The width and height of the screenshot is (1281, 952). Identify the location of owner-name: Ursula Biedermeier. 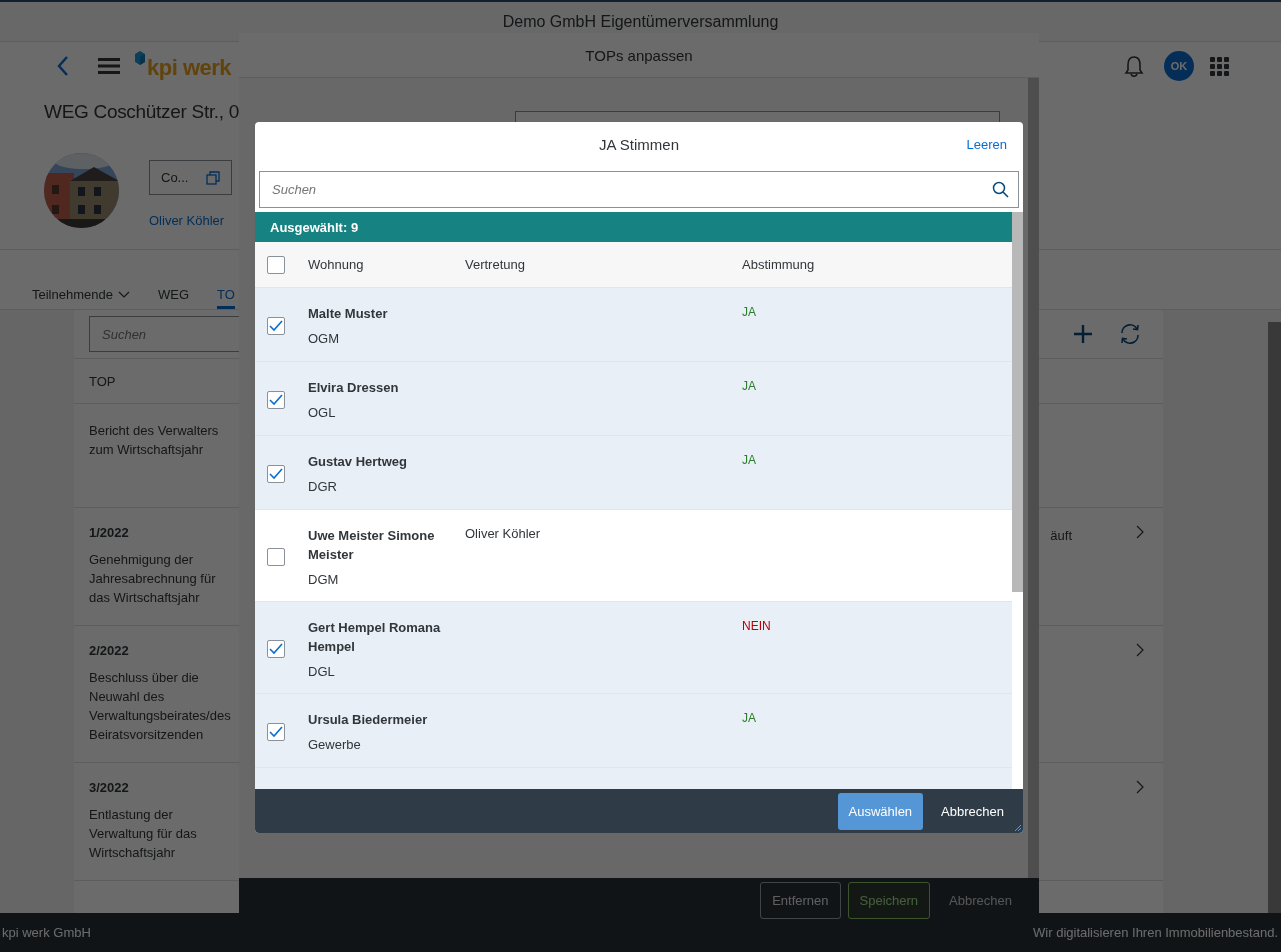
(368, 720).